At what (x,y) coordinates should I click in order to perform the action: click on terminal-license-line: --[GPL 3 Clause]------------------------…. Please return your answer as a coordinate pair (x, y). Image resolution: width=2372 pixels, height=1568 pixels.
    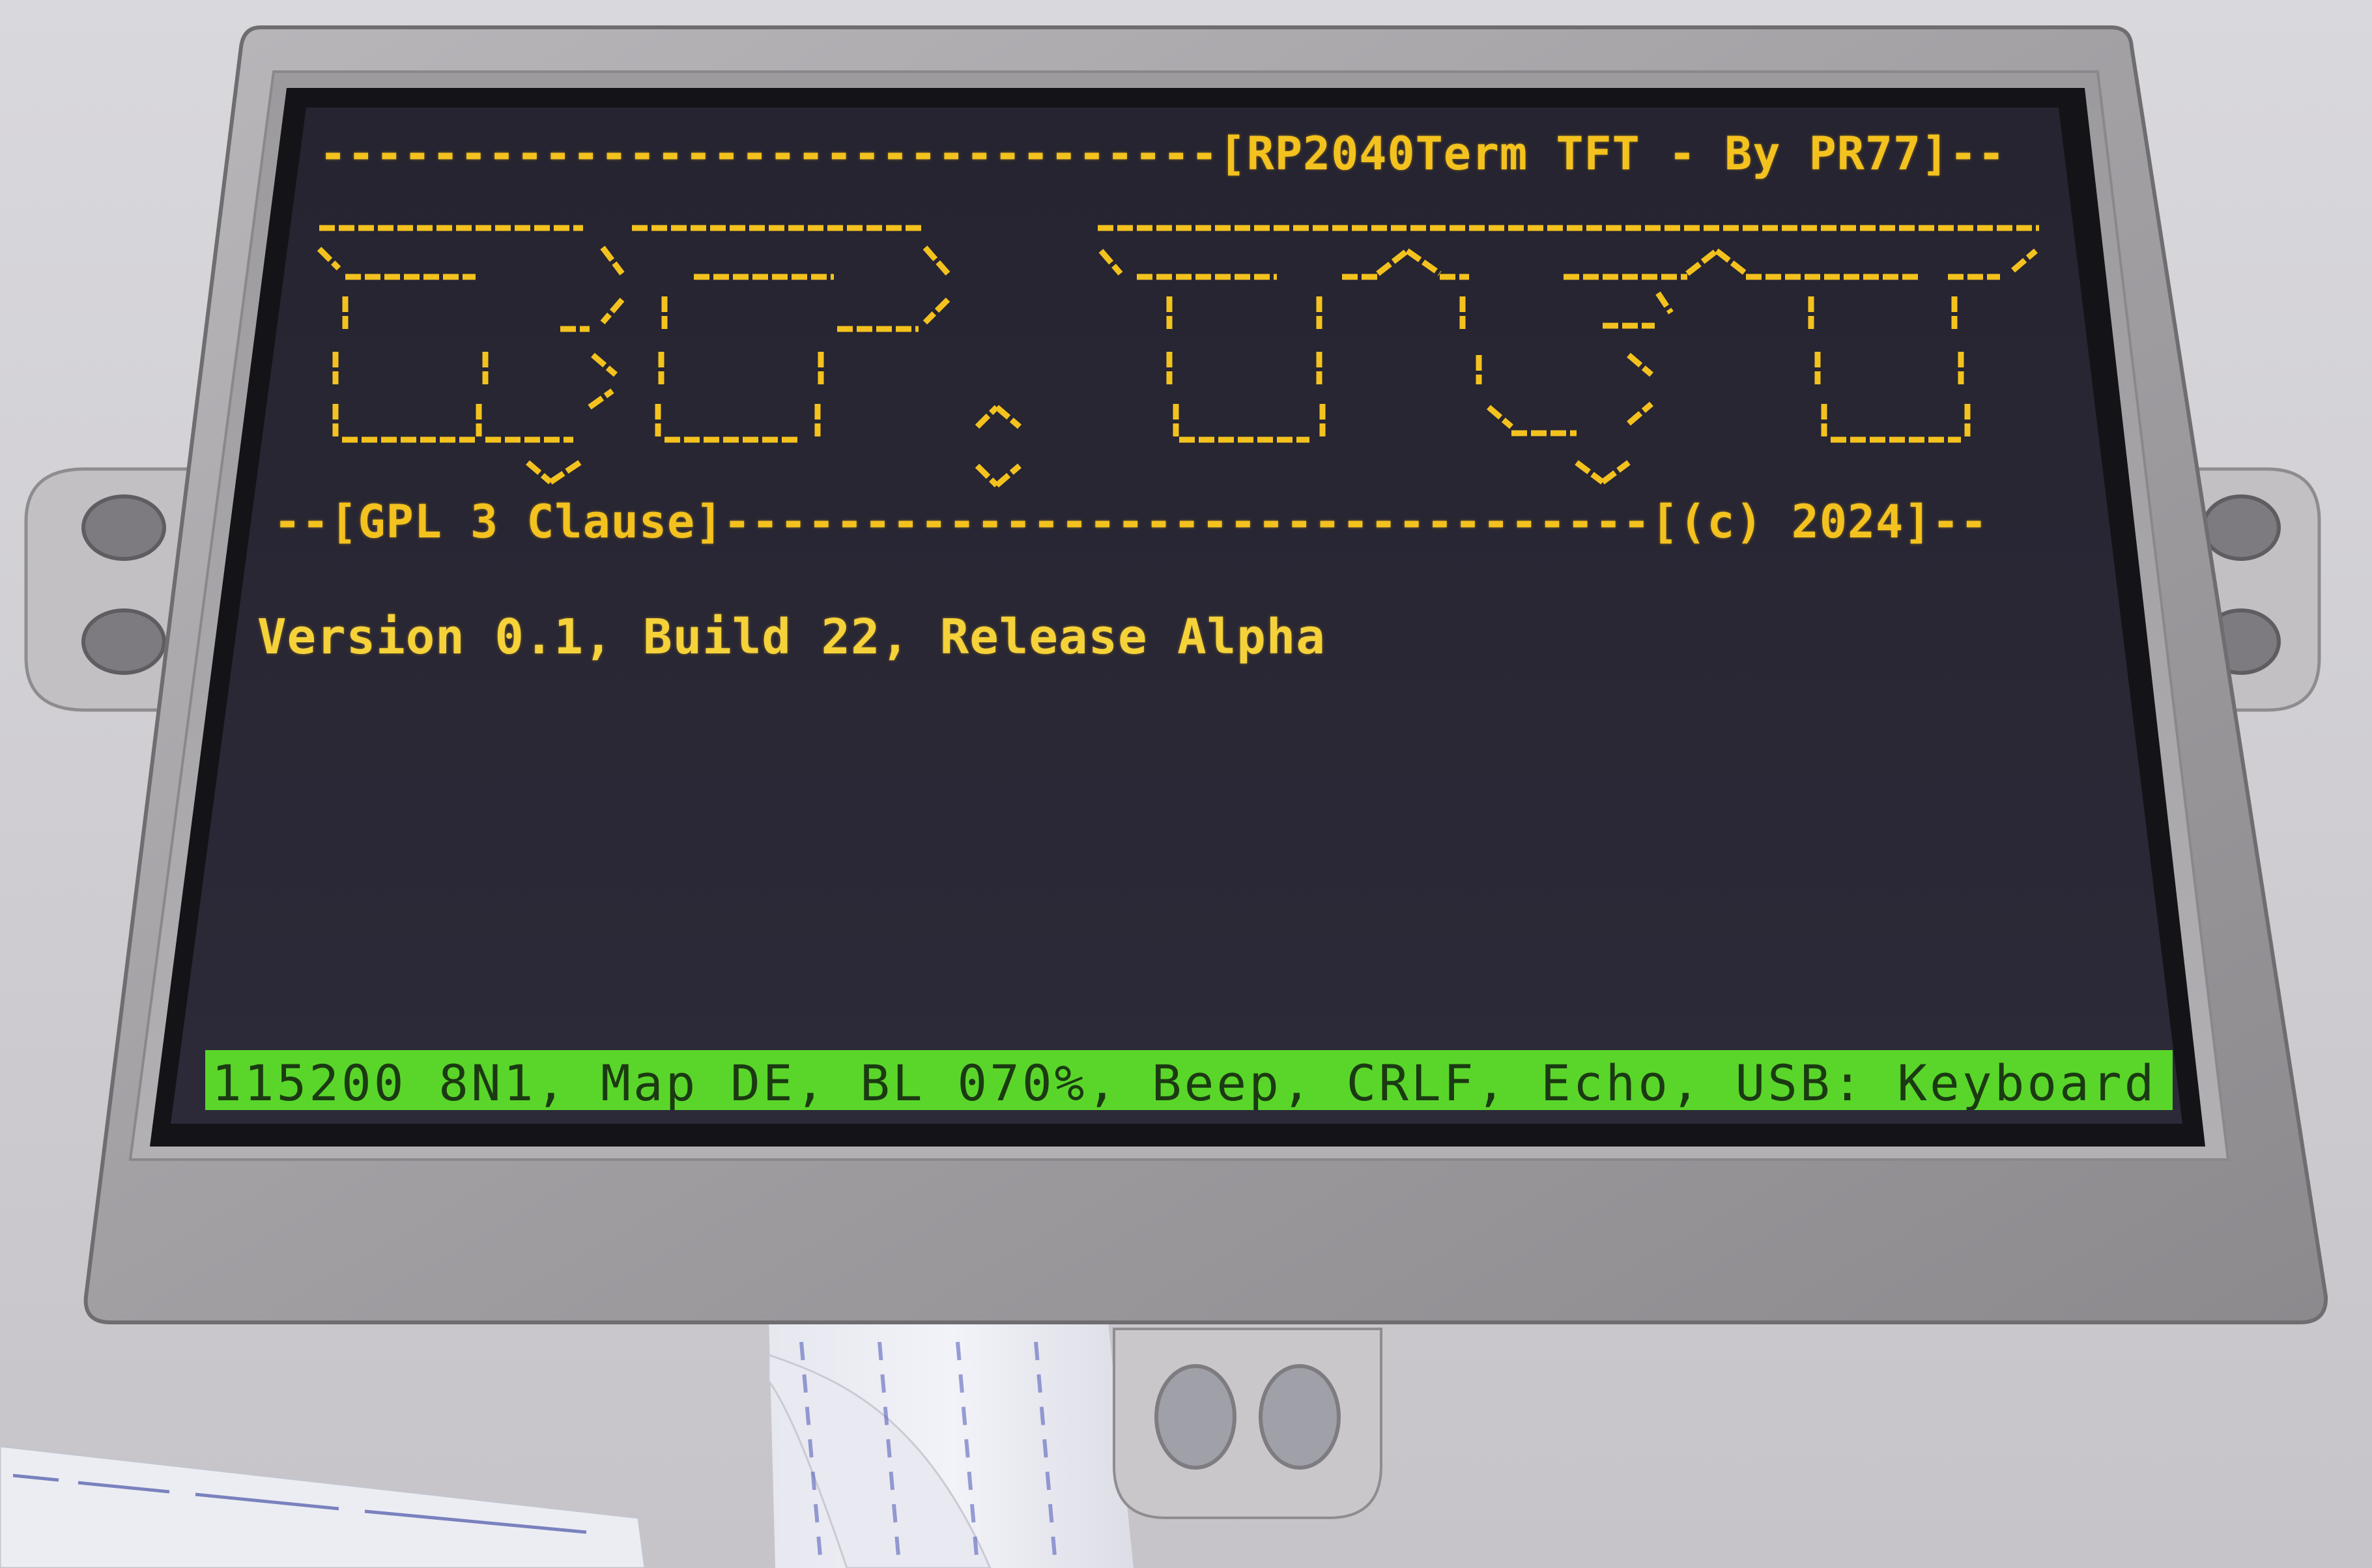
    Looking at the image, I should click on (1131, 522).